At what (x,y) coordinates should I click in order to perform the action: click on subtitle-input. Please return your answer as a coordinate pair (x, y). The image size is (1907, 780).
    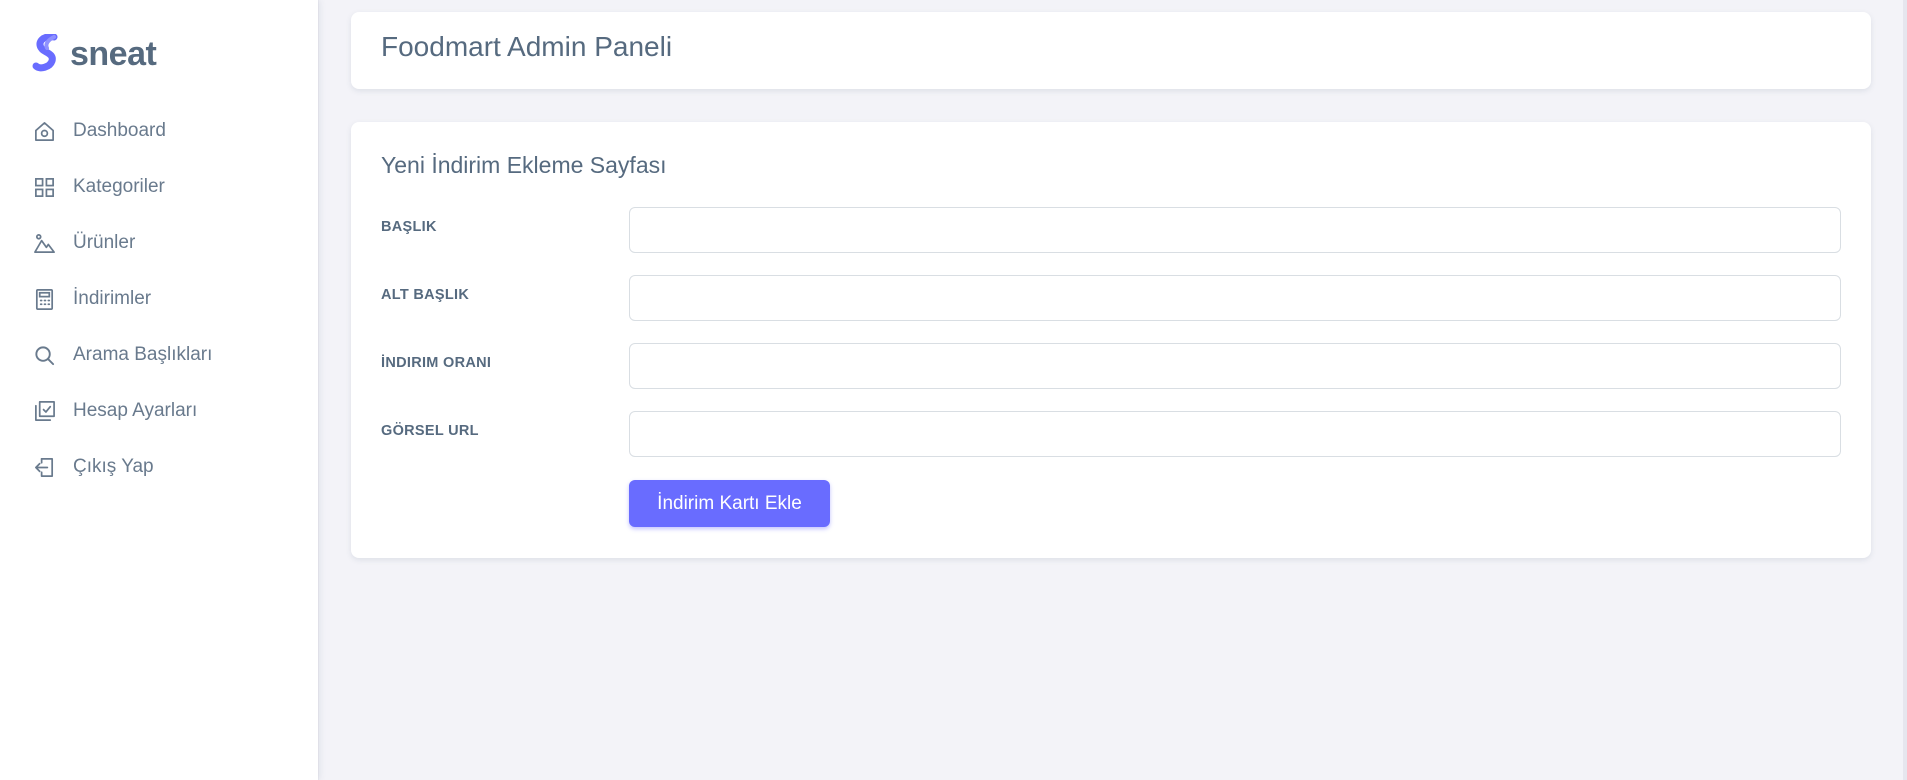
    Looking at the image, I should click on (1235, 298).